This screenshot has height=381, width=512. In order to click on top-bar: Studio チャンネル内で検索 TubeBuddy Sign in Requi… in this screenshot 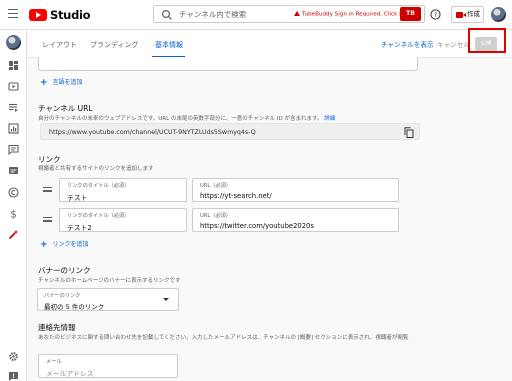, I will do `click(256, 15)`.